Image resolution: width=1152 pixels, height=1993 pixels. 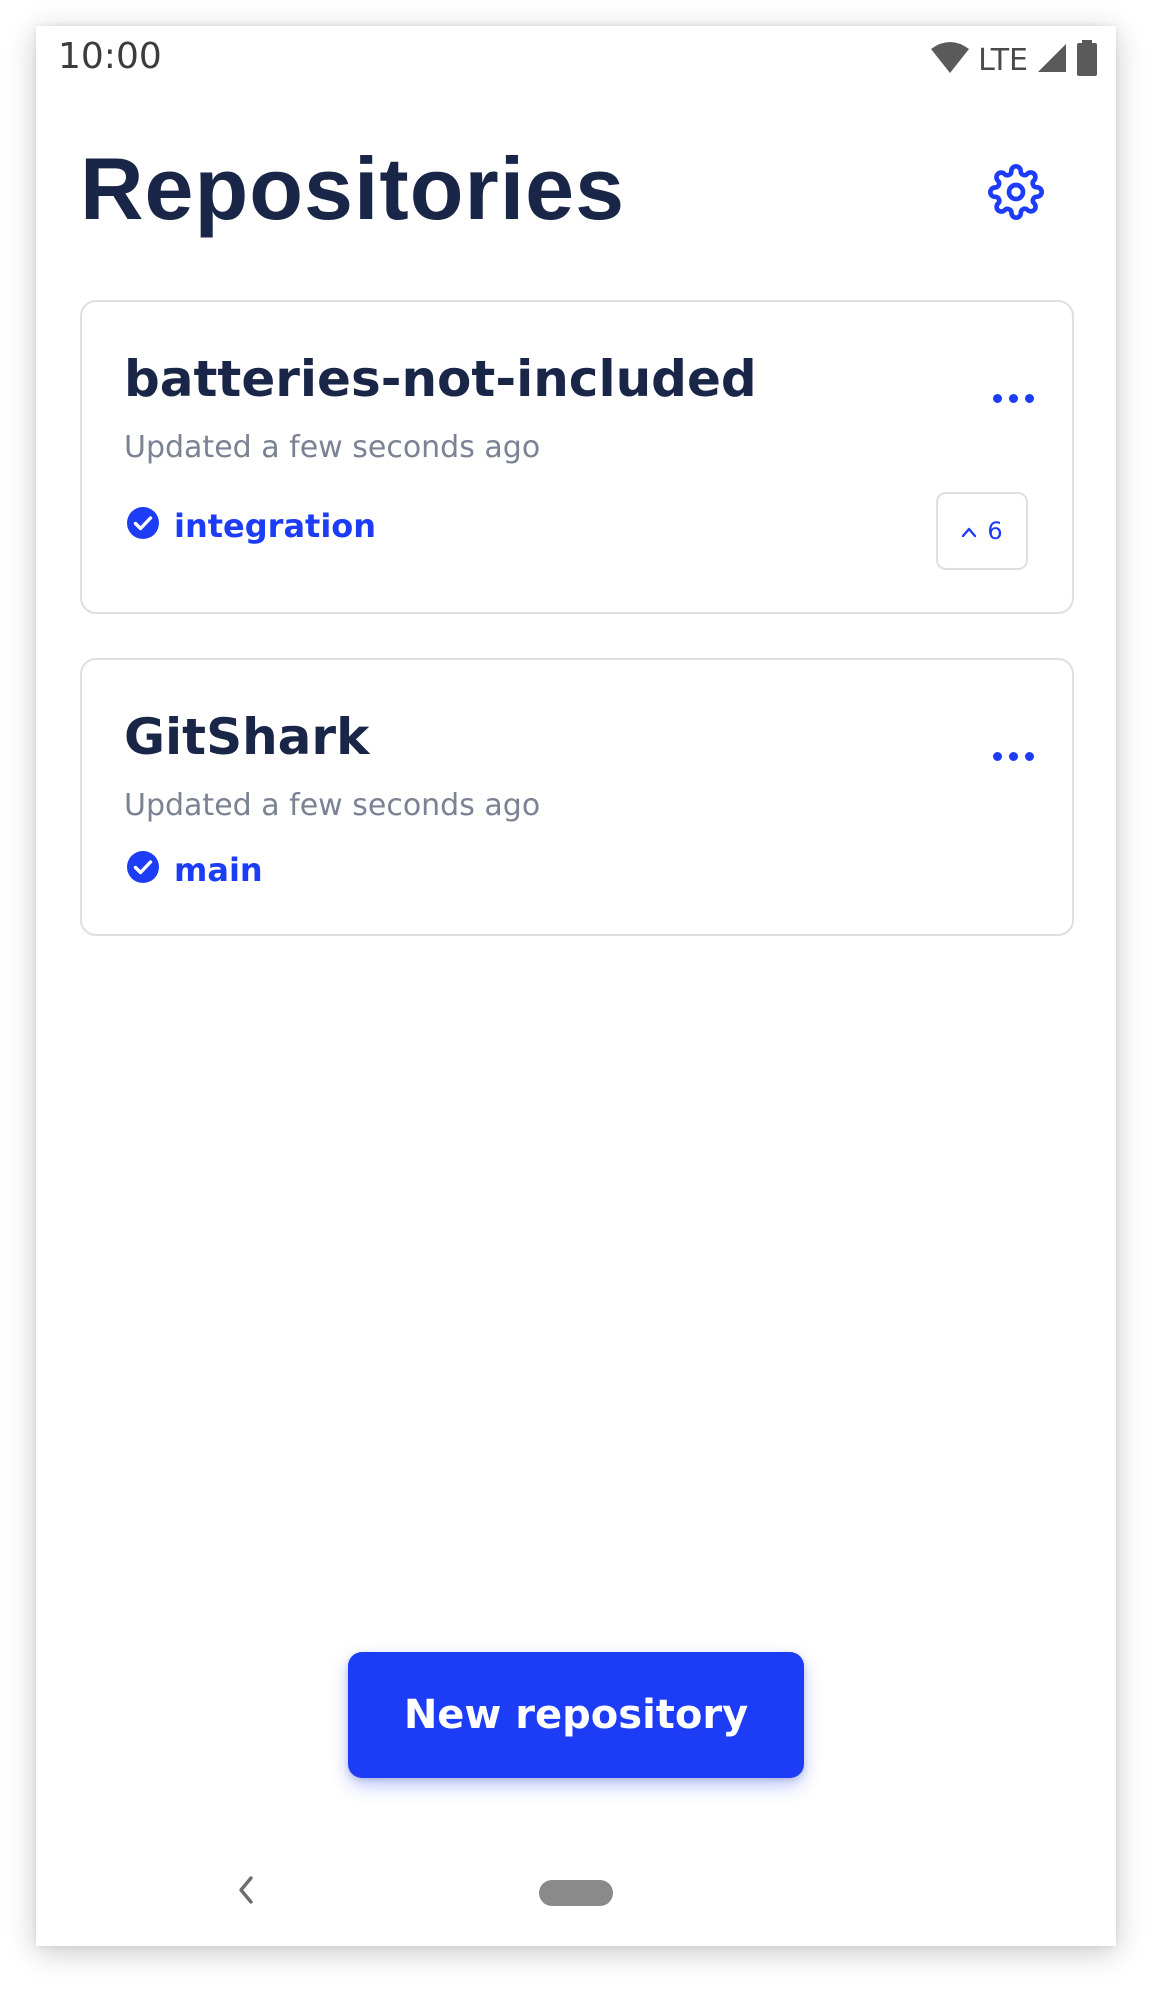 I want to click on status-time: 10:00, so click(x=110, y=56).